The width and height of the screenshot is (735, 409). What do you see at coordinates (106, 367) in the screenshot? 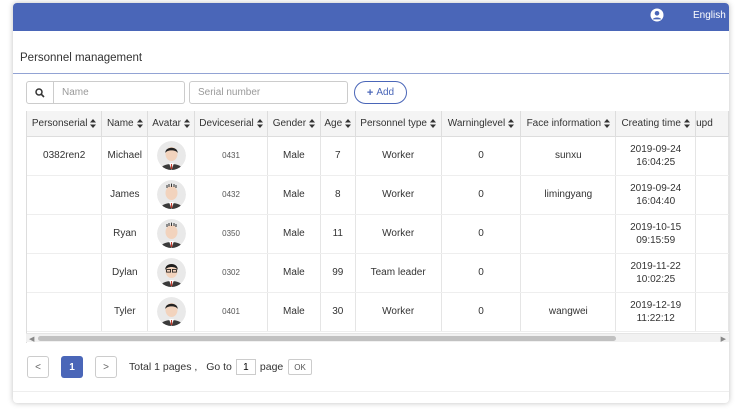
I see `next-page-button: >` at bounding box center [106, 367].